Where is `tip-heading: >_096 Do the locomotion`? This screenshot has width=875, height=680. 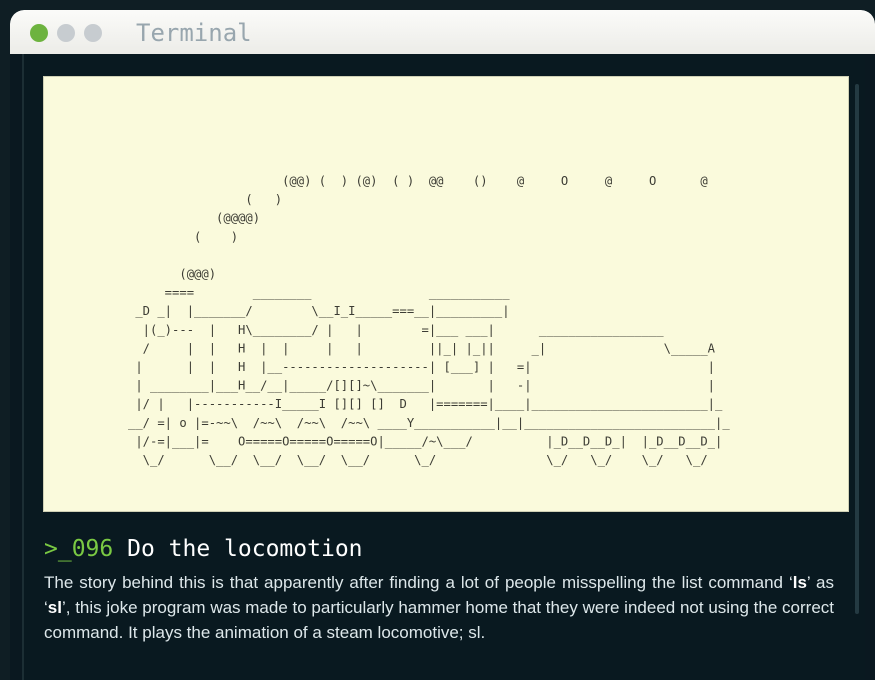
tip-heading: >_096 Do the locomotion is located at coordinates (203, 549).